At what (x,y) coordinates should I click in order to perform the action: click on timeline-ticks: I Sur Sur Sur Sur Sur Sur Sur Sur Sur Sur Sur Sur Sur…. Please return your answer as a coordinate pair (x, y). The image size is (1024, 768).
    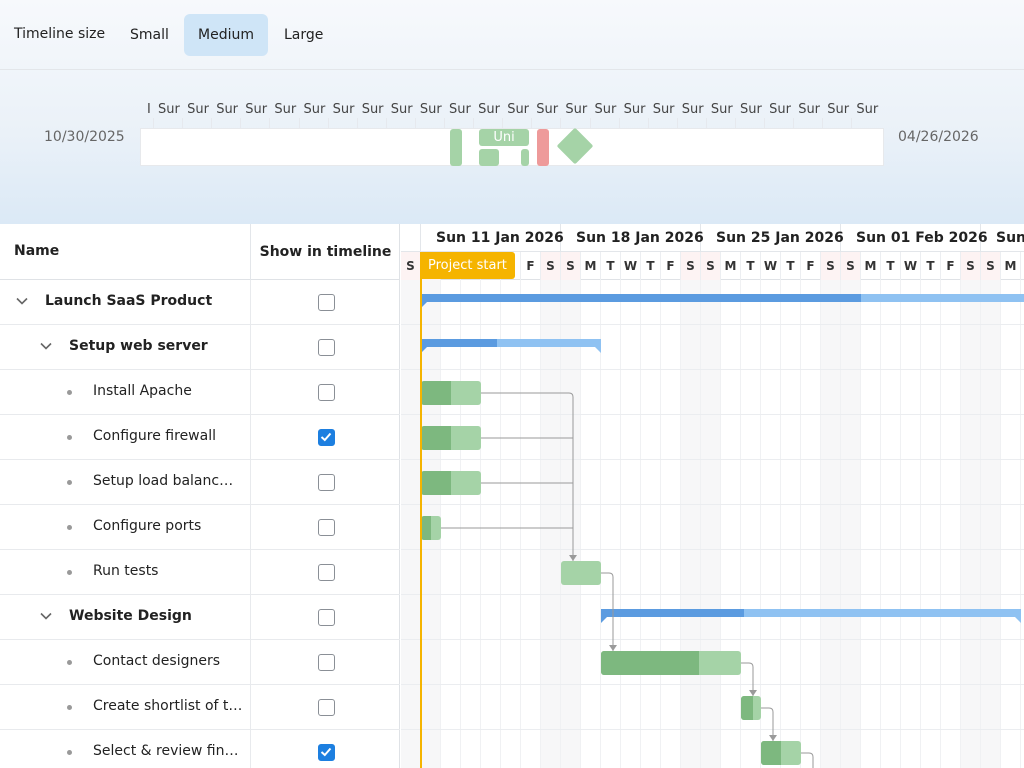
    Looking at the image, I should click on (512, 112).